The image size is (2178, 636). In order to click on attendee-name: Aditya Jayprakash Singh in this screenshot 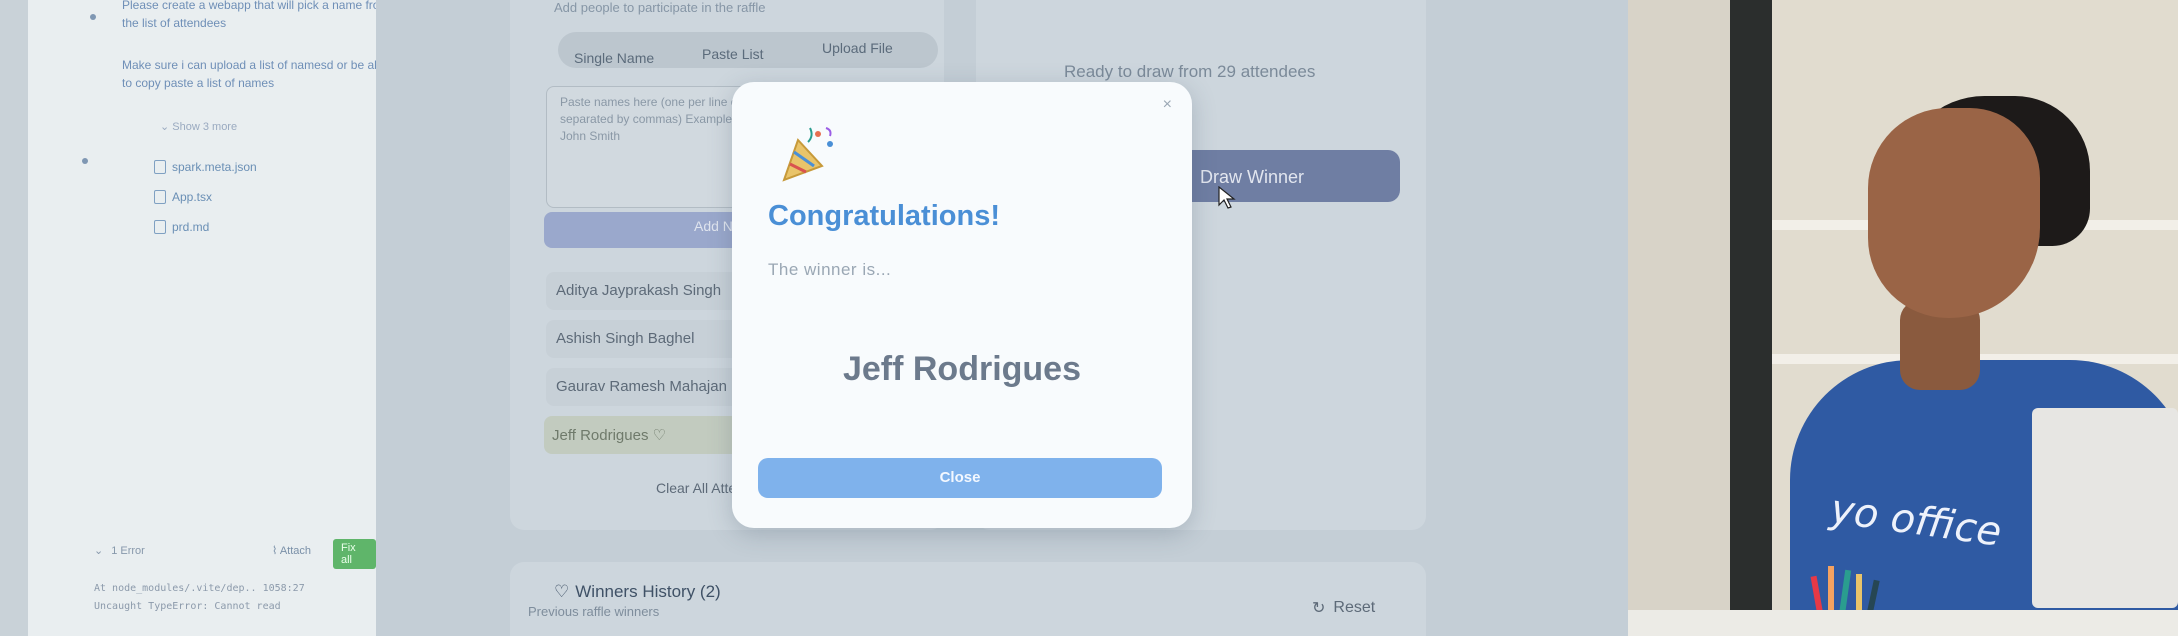, I will do `click(639, 290)`.